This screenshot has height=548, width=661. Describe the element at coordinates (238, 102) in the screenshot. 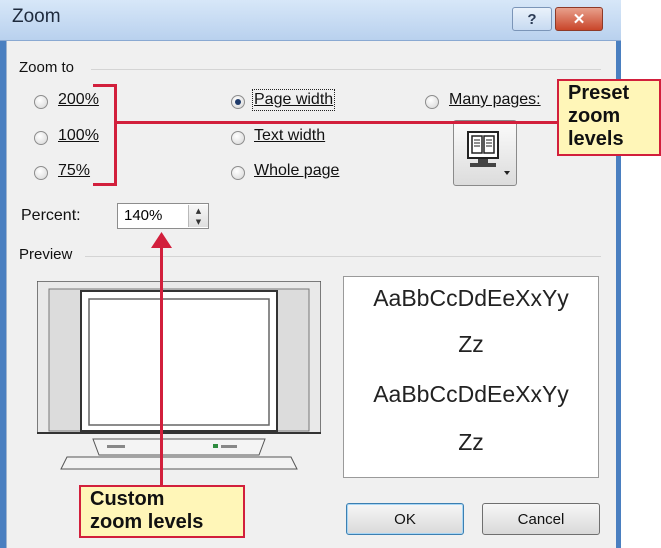

I see `radio-page-width-button` at that location.